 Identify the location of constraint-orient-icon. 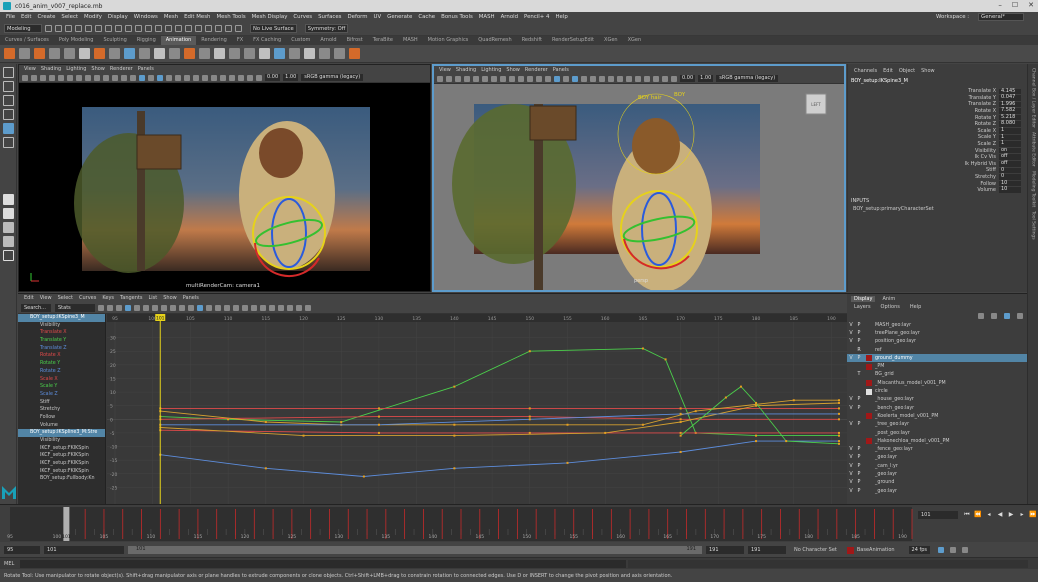
(234, 53).